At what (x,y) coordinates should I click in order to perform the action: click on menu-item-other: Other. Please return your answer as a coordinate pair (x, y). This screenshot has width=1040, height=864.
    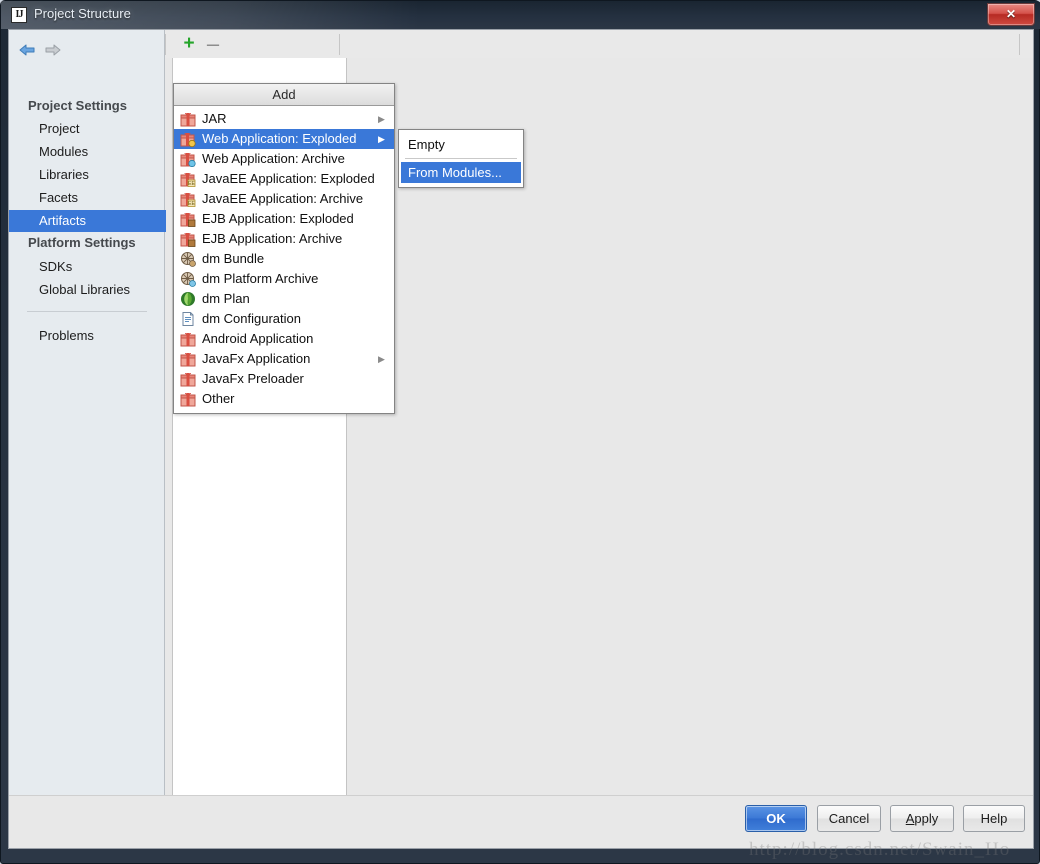
    Looking at the image, I should click on (284, 399).